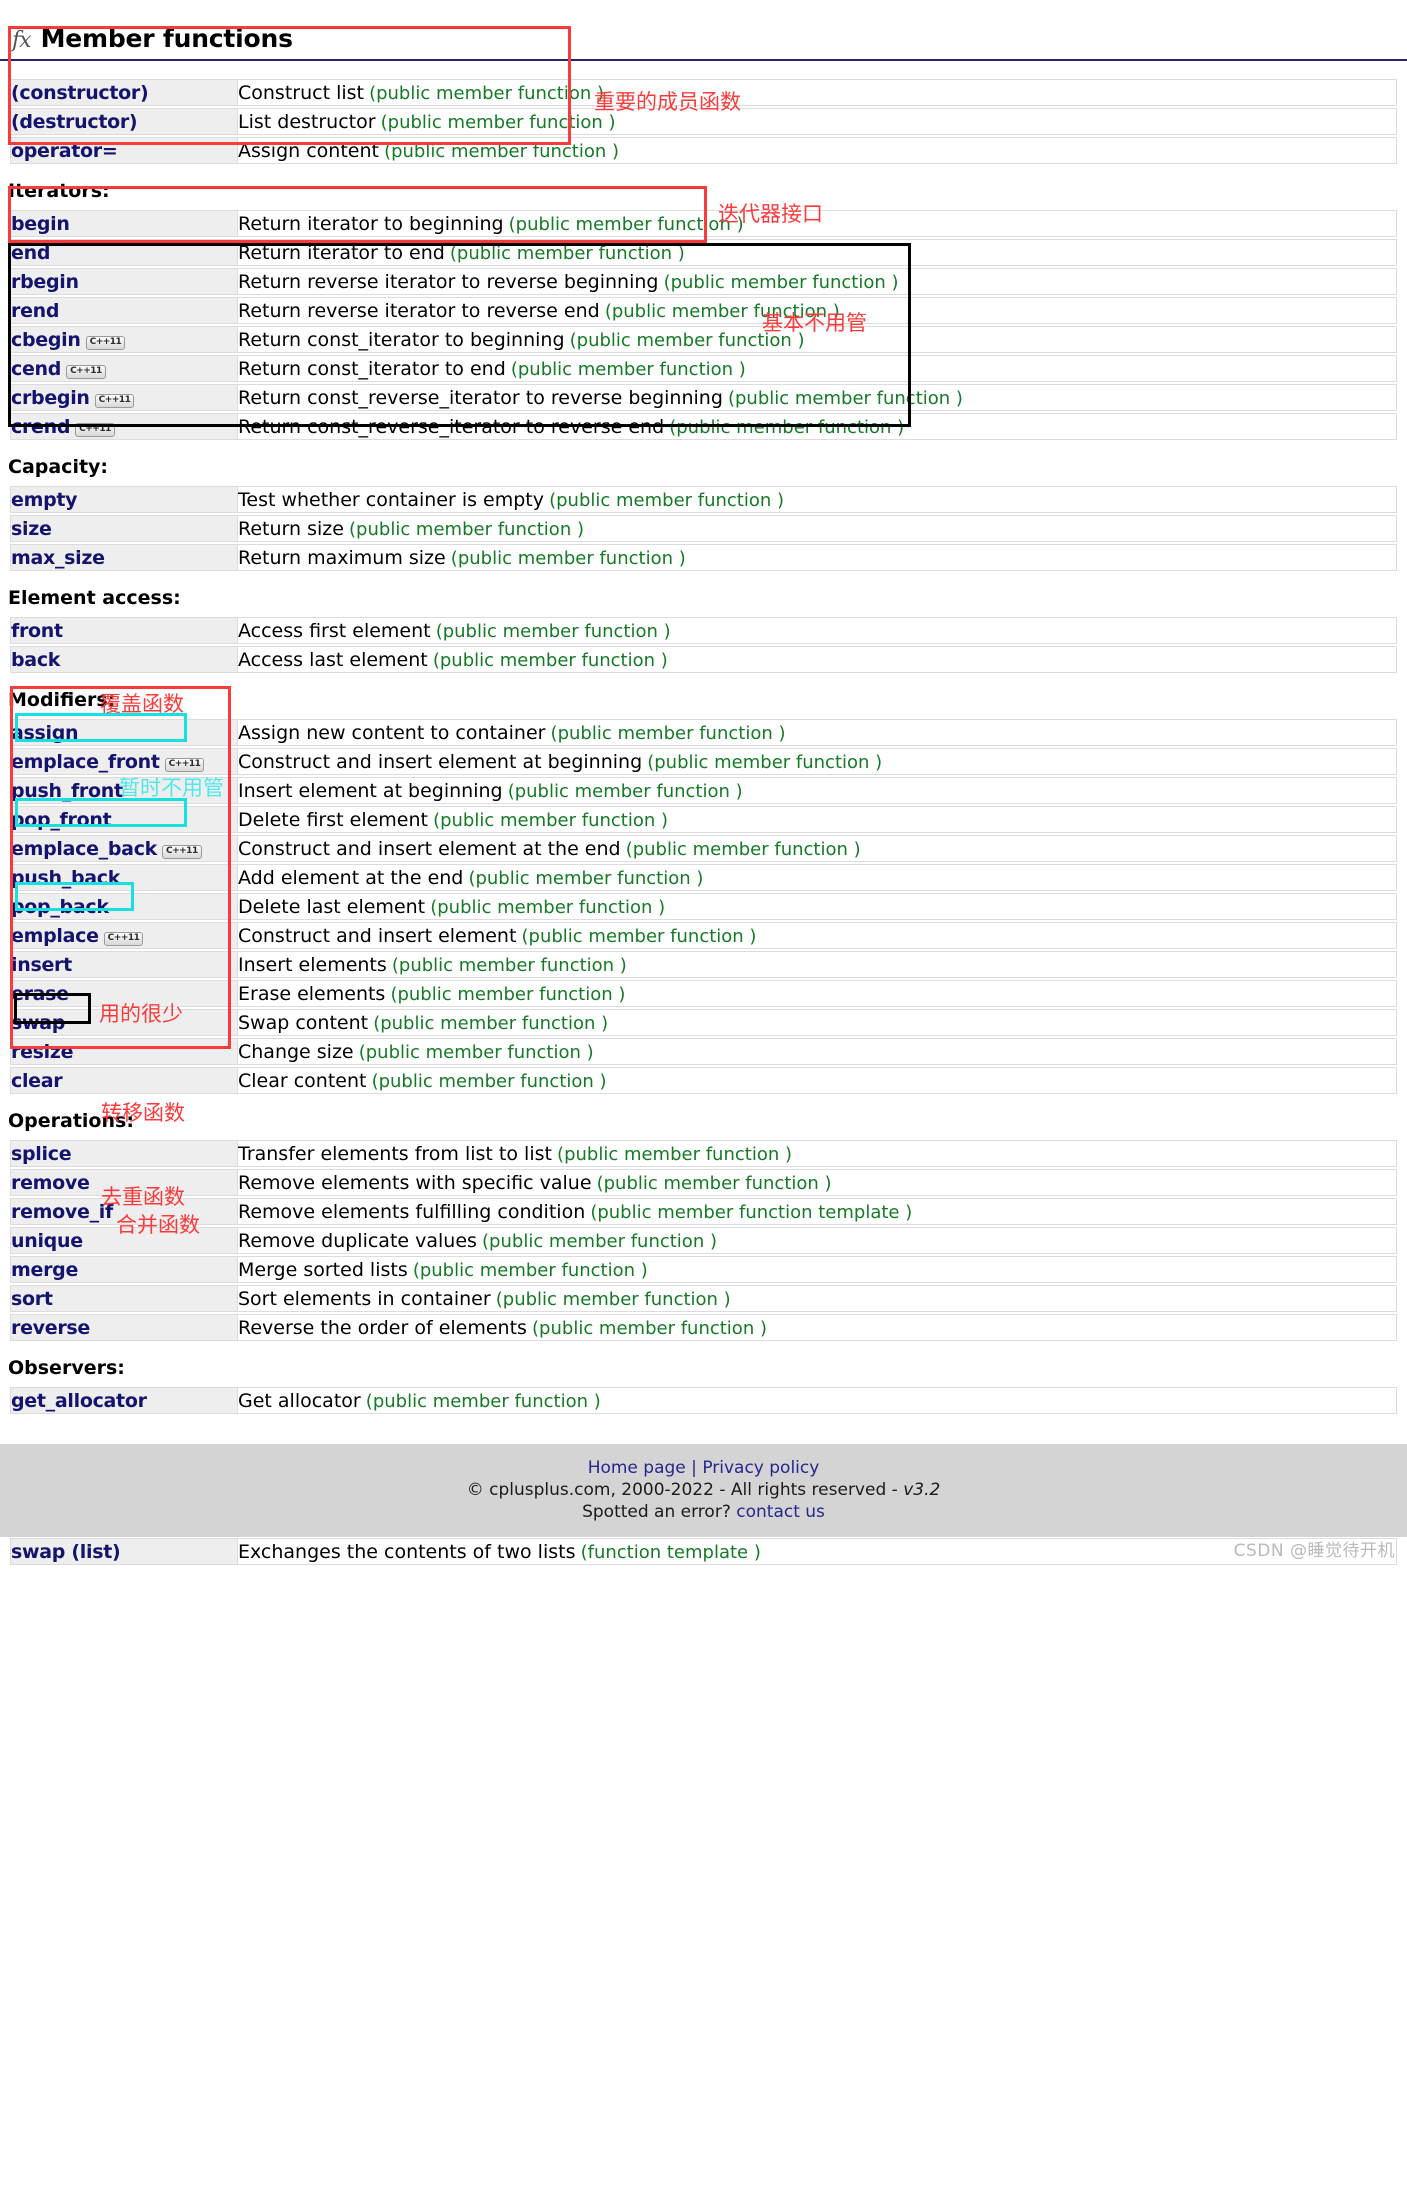  What do you see at coordinates (124, 964) in the screenshot?
I see `function-name-cell: insert` at bounding box center [124, 964].